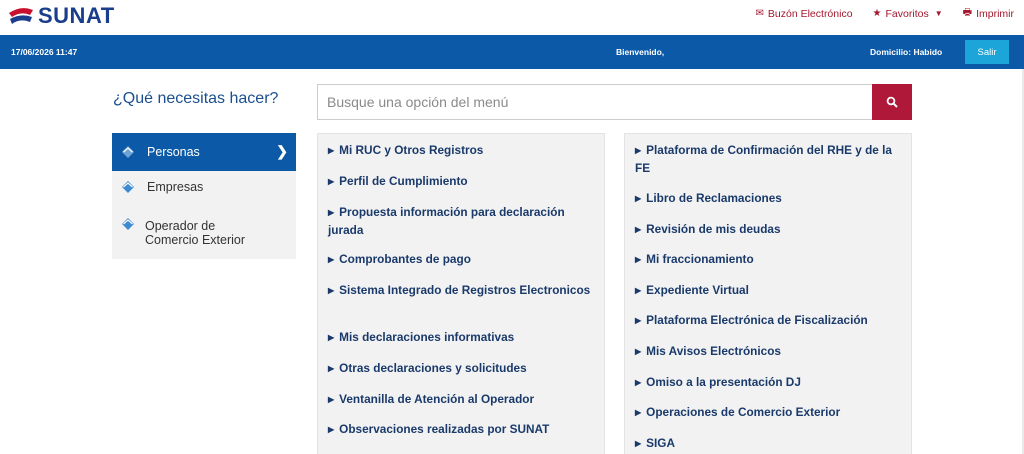  What do you see at coordinates (594, 102) in the screenshot?
I see `search-input` at bounding box center [594, 102].